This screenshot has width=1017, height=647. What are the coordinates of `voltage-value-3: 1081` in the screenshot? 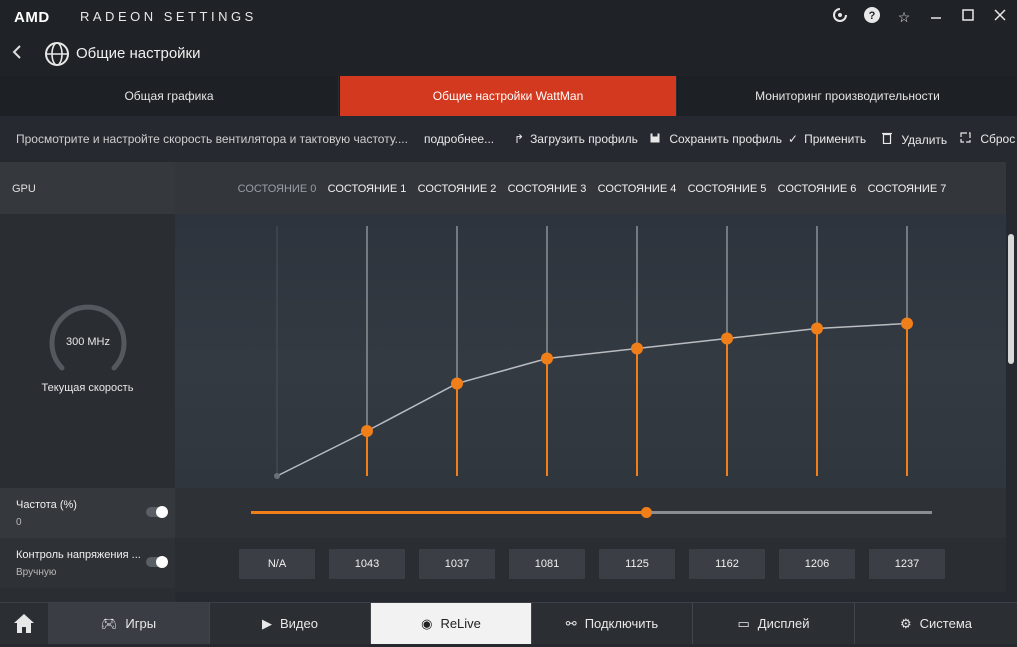 It's located at (547, 564).